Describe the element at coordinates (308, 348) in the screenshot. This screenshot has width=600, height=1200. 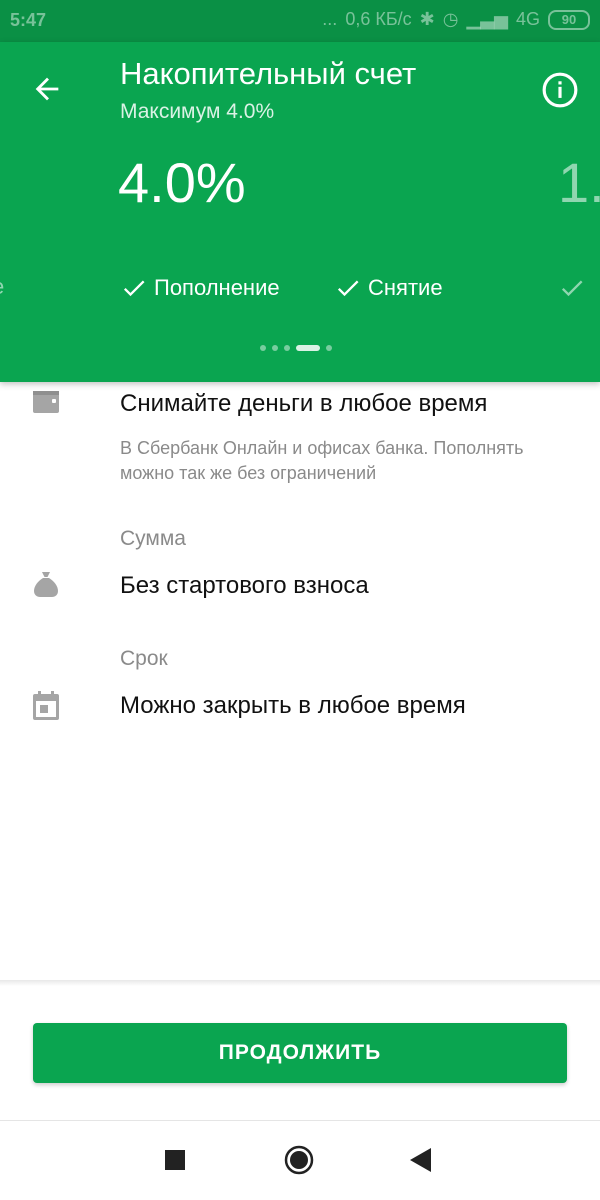
I see `carousel-dot-active` at that location.